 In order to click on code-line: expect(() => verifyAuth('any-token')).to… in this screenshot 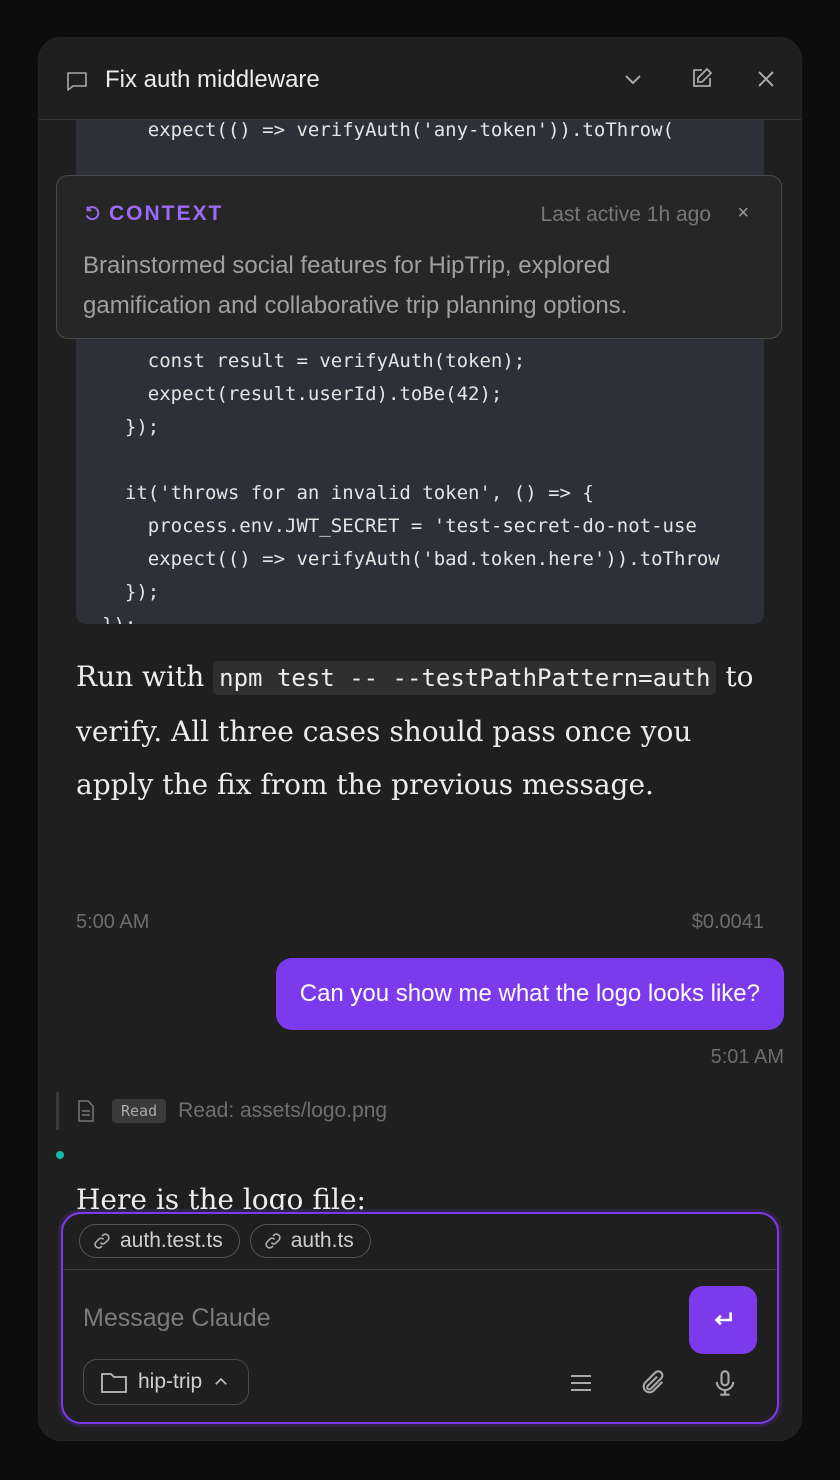, I will do `click(410, 130)`.